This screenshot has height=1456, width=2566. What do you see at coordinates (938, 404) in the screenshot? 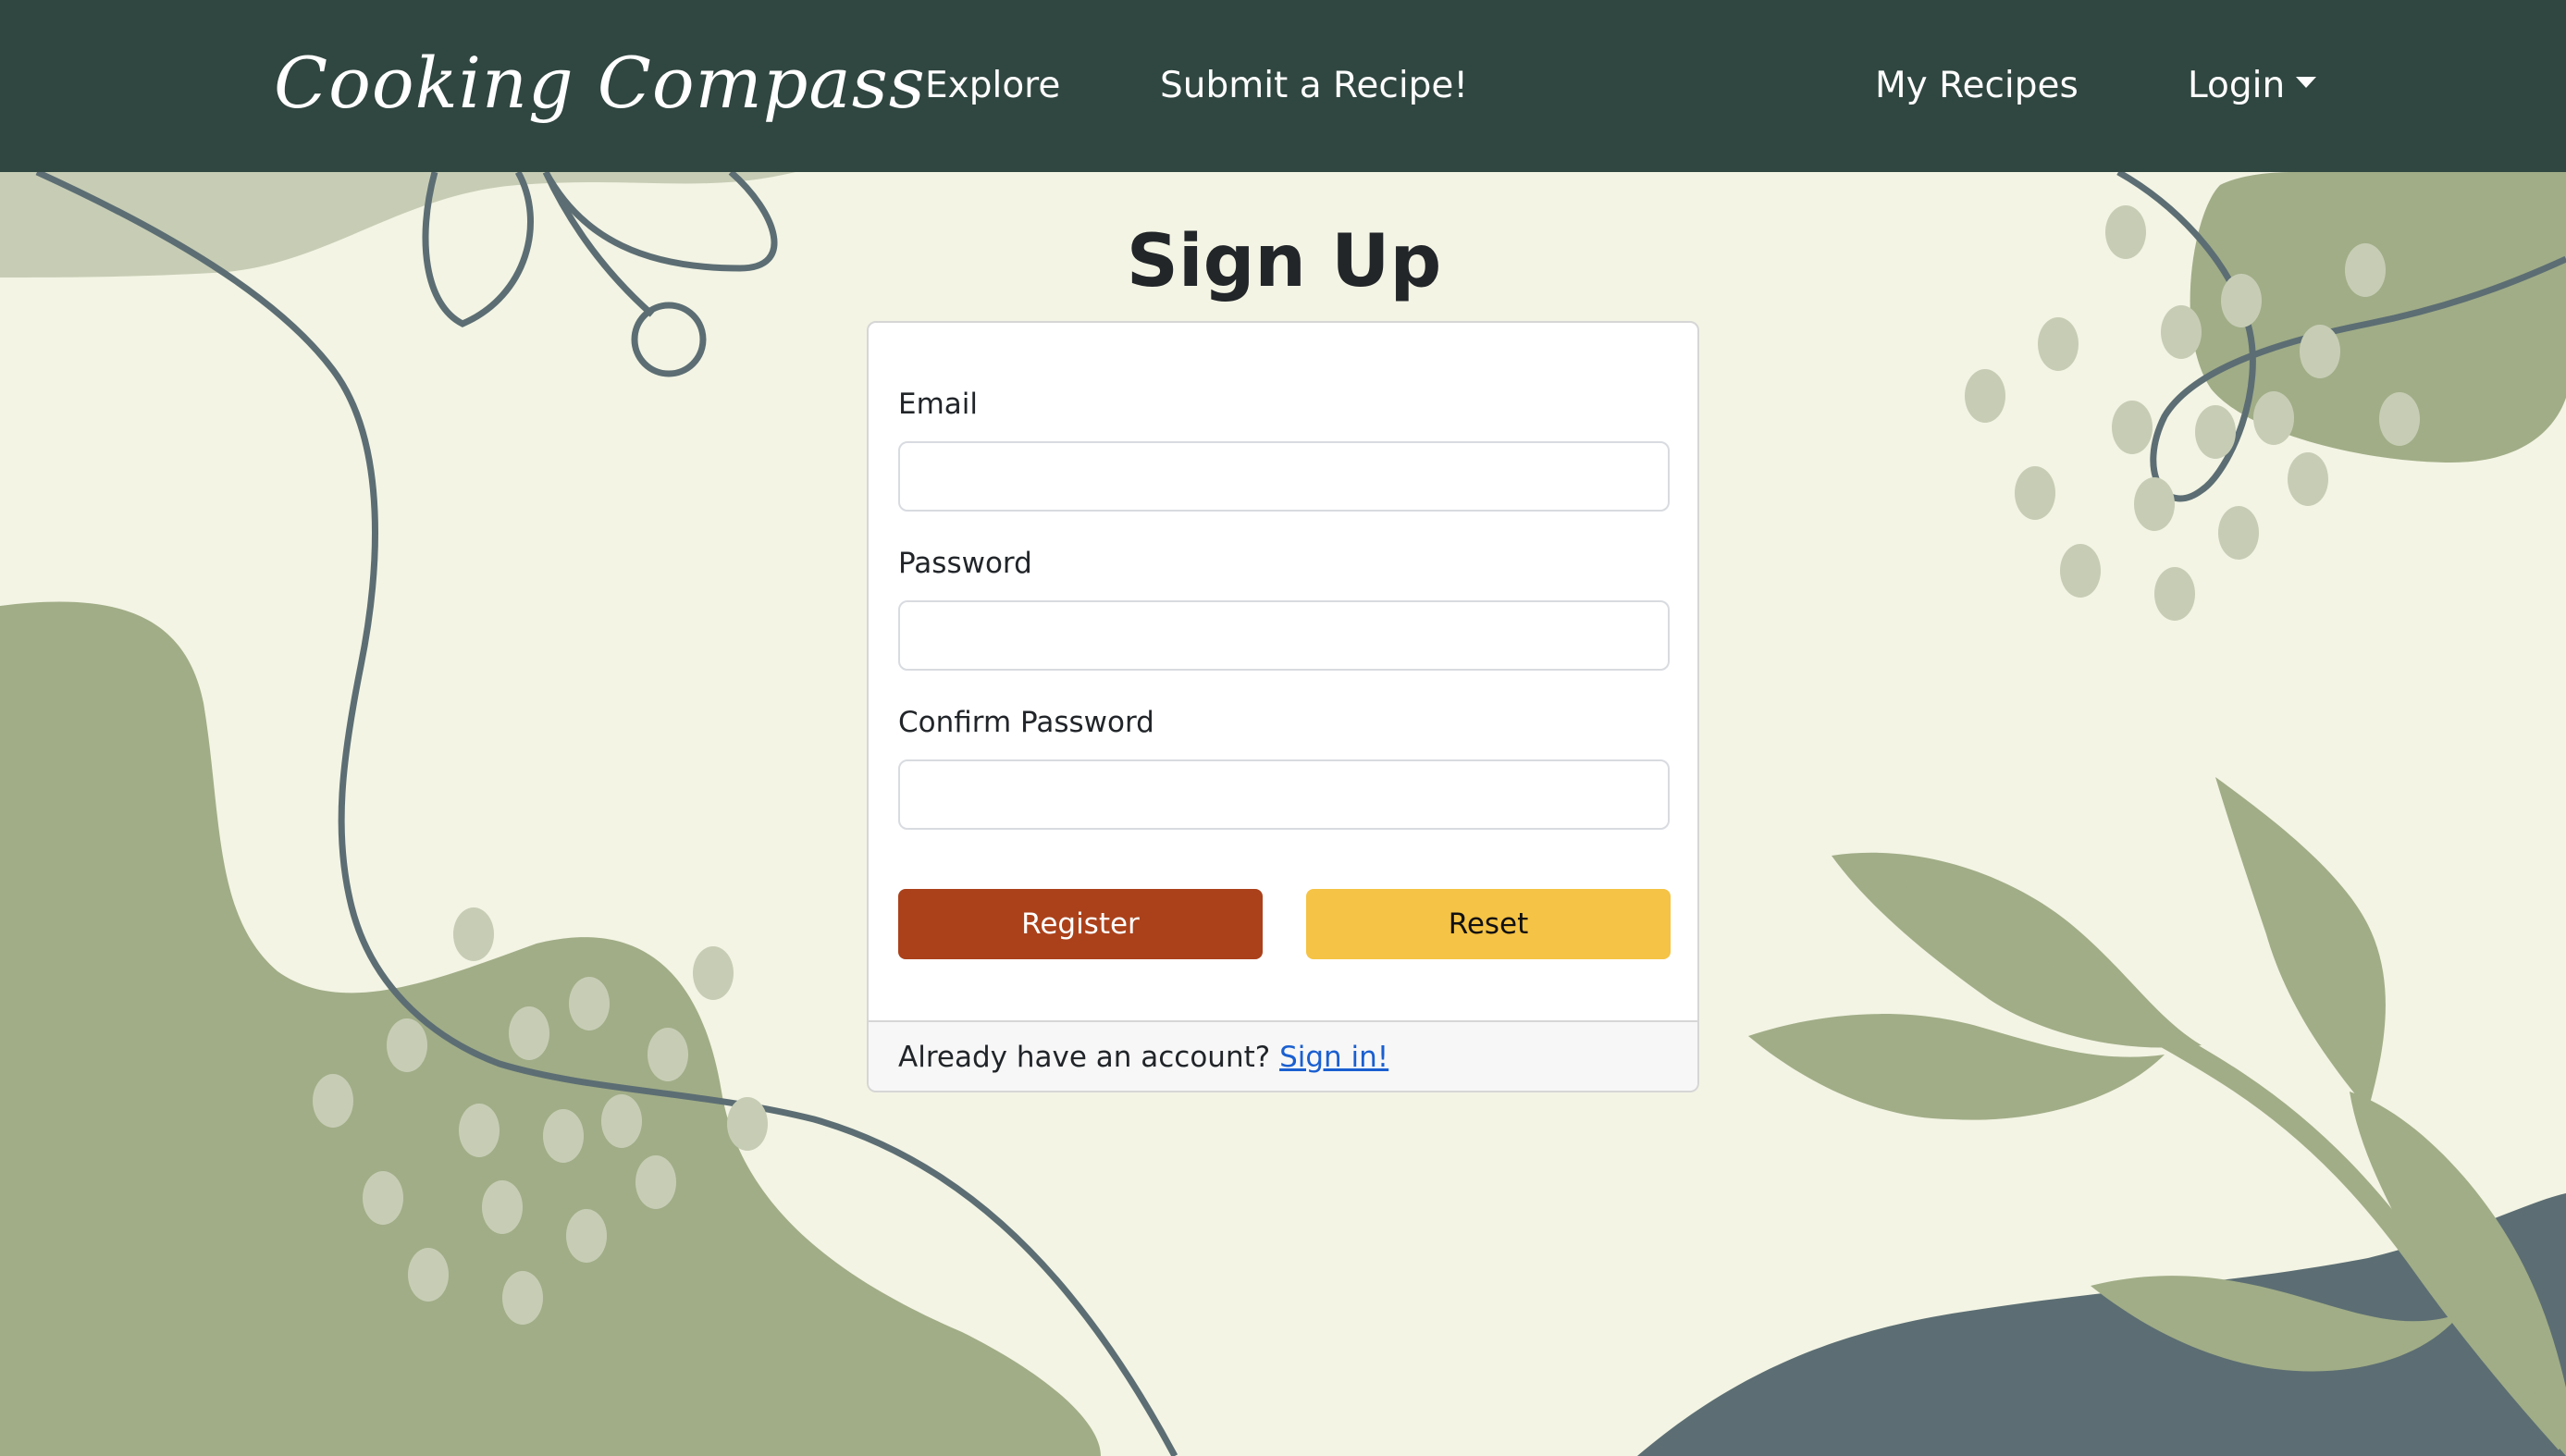
I see `email-label: Email` at bounding box center [938, 404].